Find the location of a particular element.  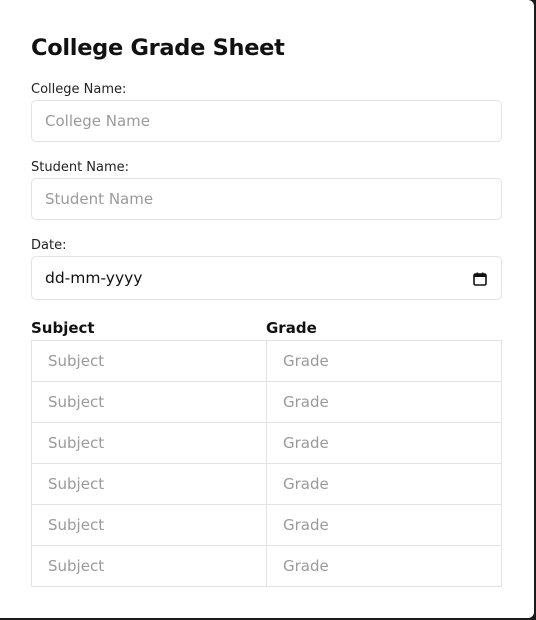

student-name-field-box is located at coordinates (266, 199).